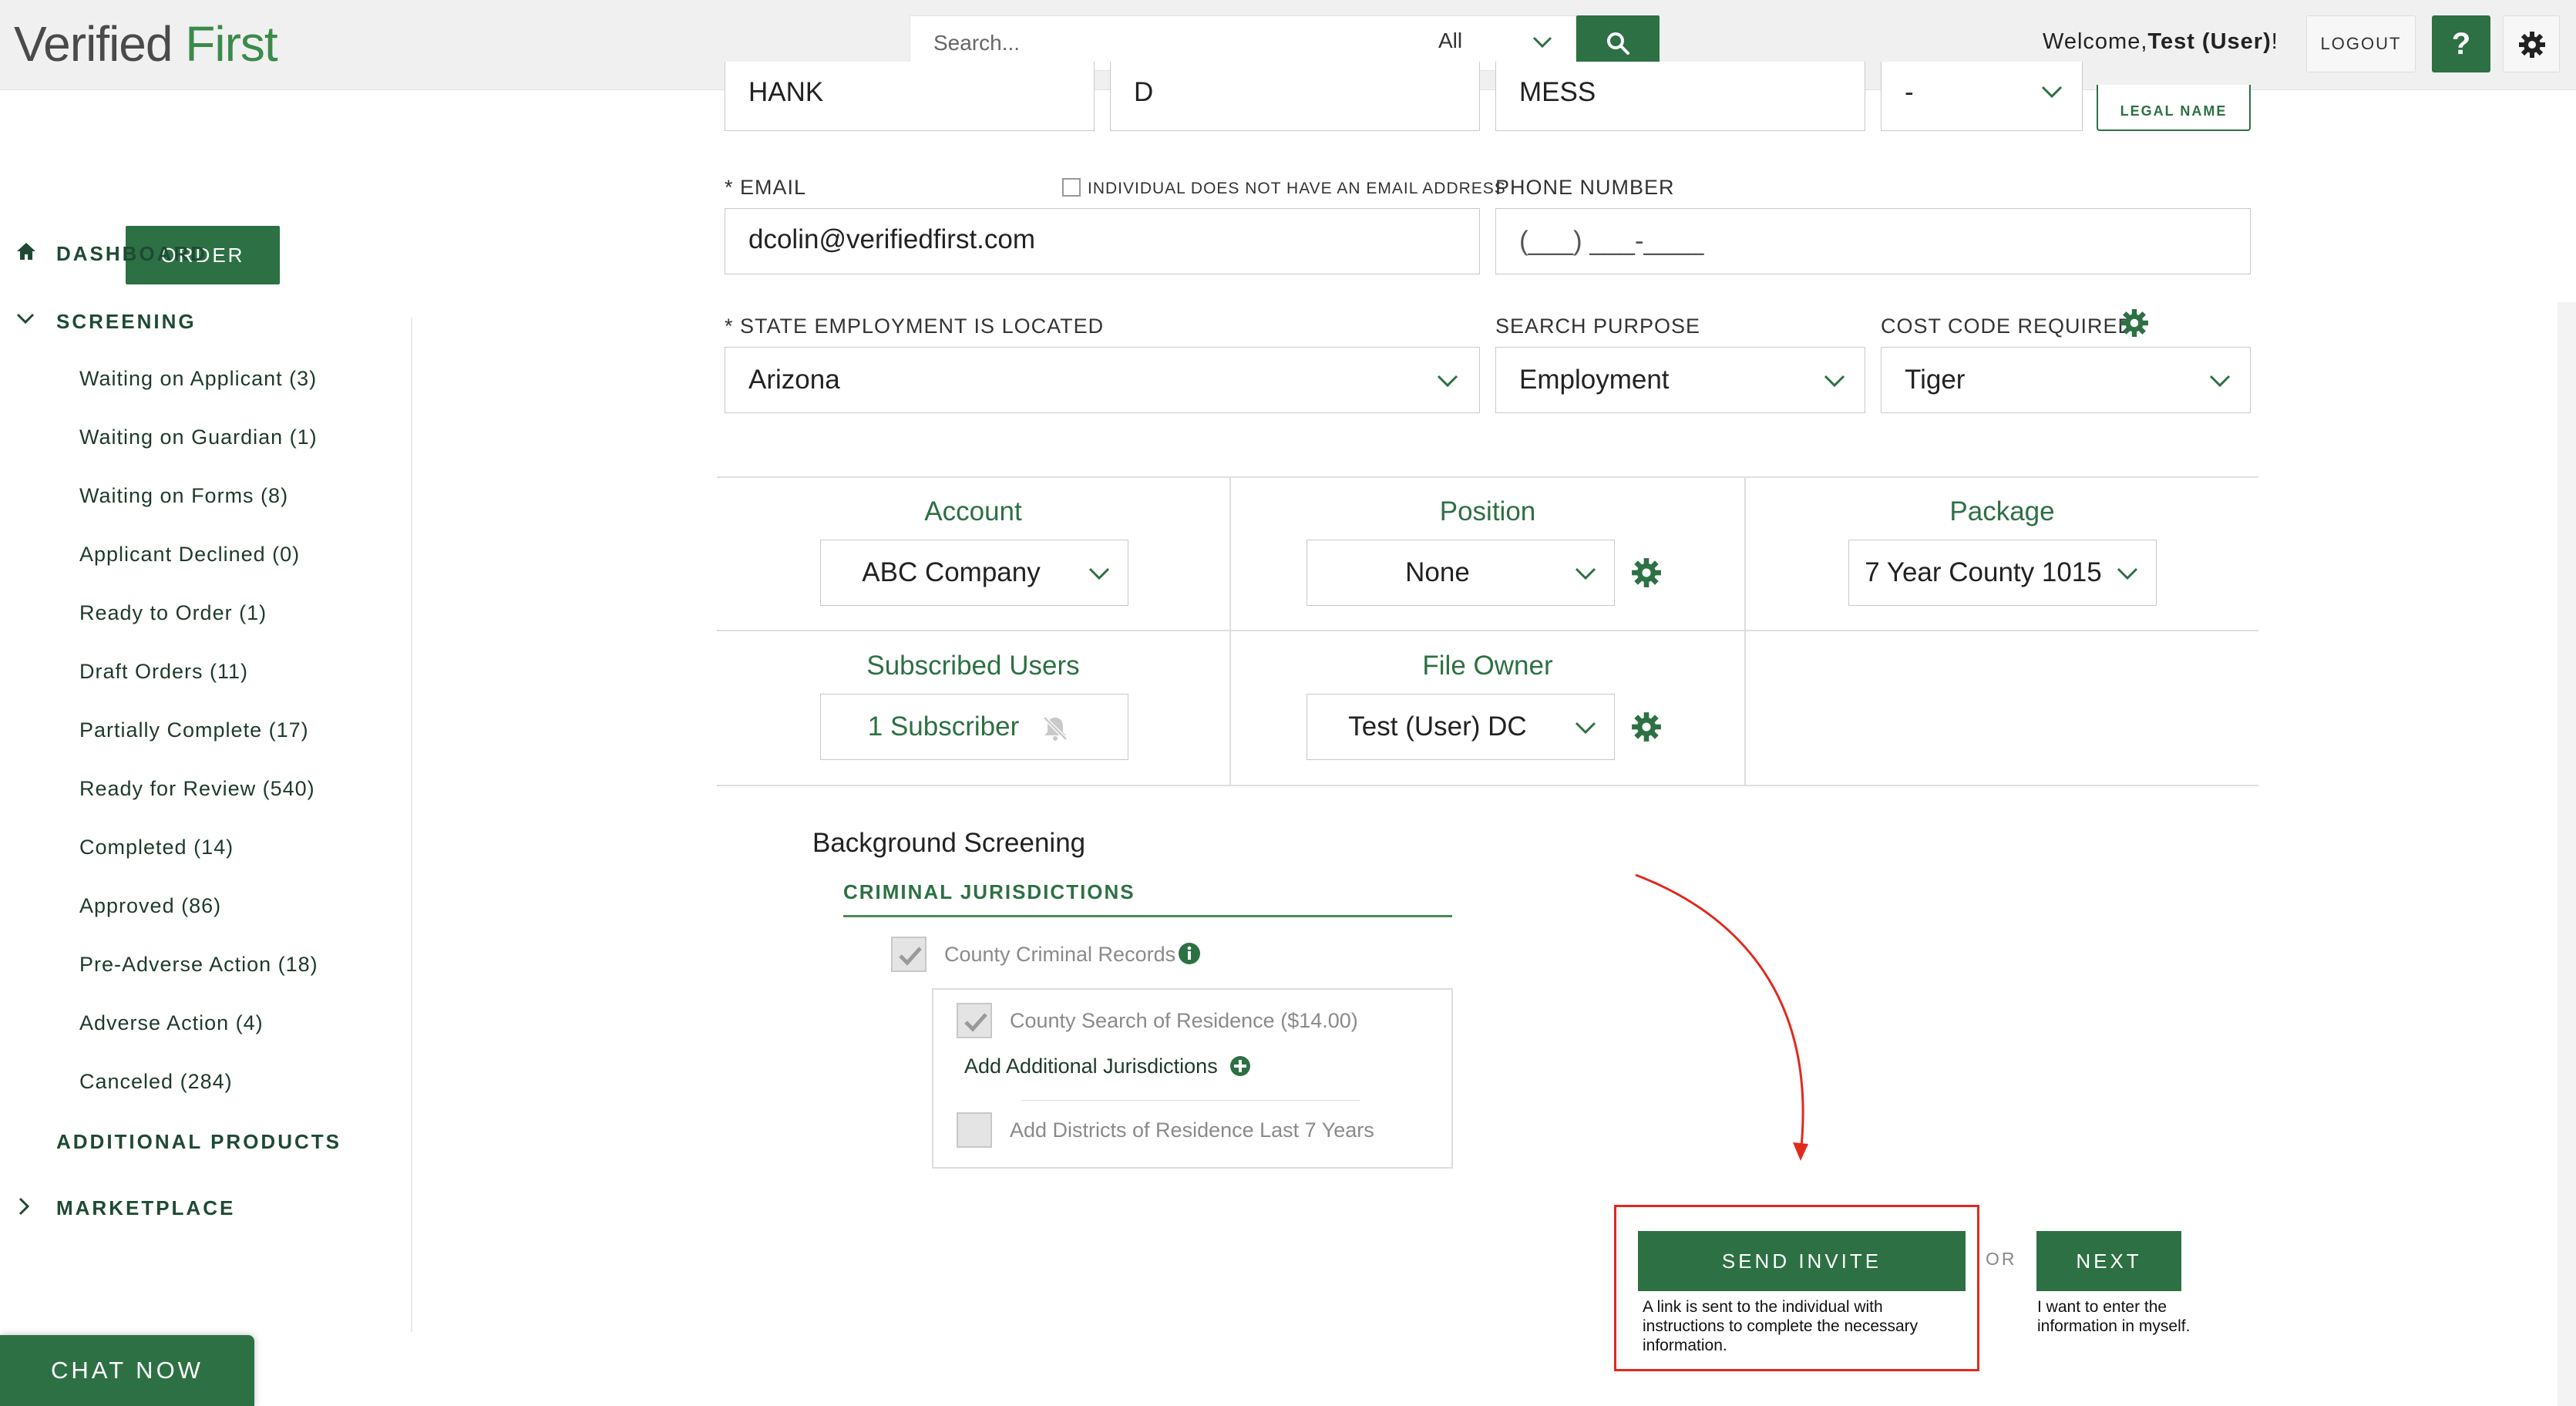 The width and height of the screenshot is (2576, 1406). Describe the element at coordinates (1055, 729) in the screenshot. I see `bell-slash-icon` at that location.